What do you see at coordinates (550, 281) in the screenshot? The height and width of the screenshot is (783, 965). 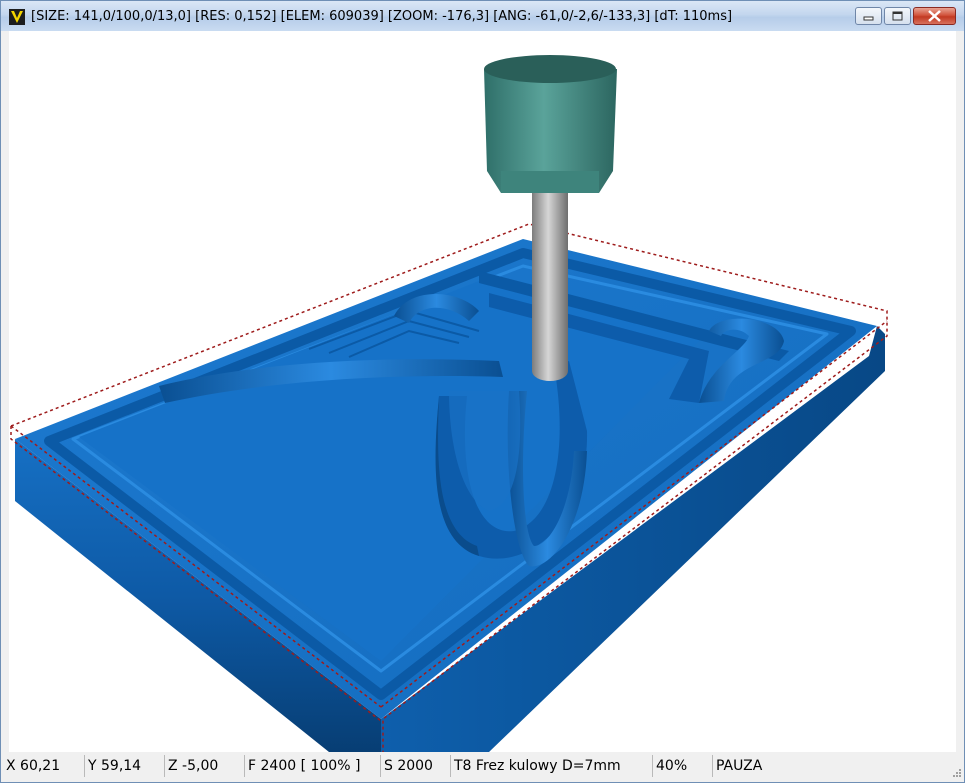 I see `tool-shank` at bounding box center [550, 281].